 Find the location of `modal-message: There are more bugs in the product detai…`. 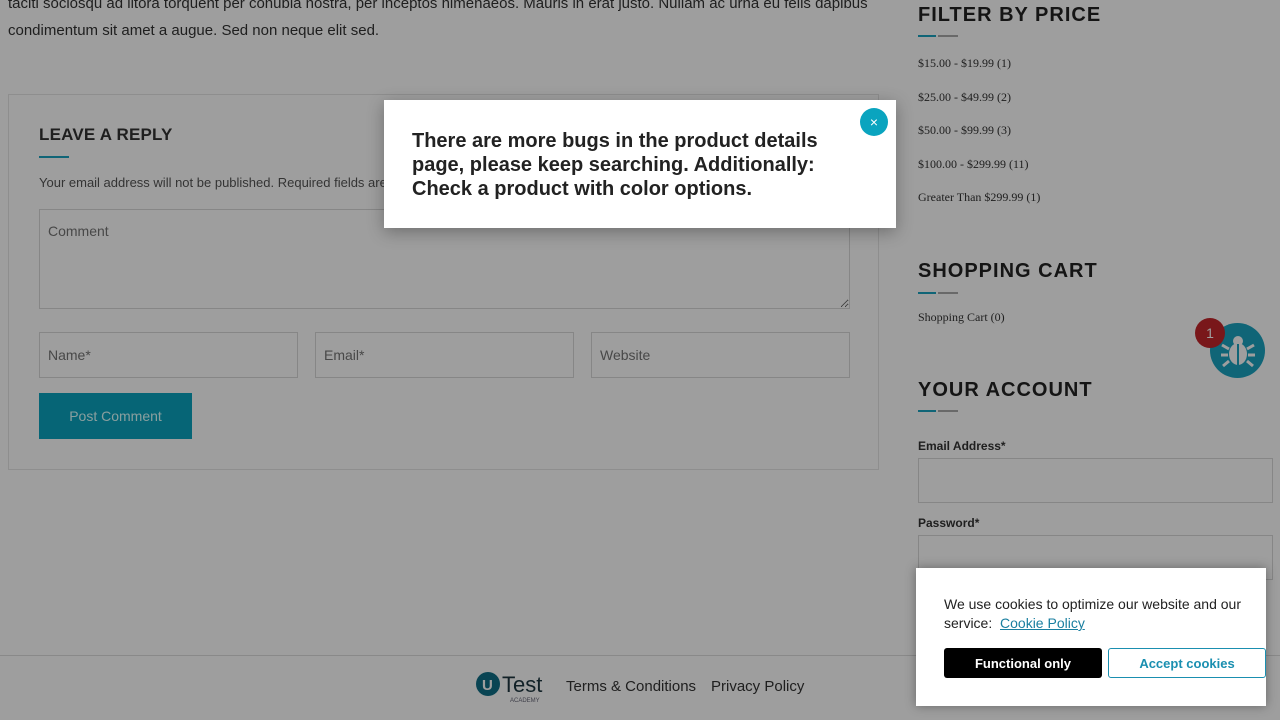

modal-message: There are more bugs in the product detai… is located at coordinates (615, 165).